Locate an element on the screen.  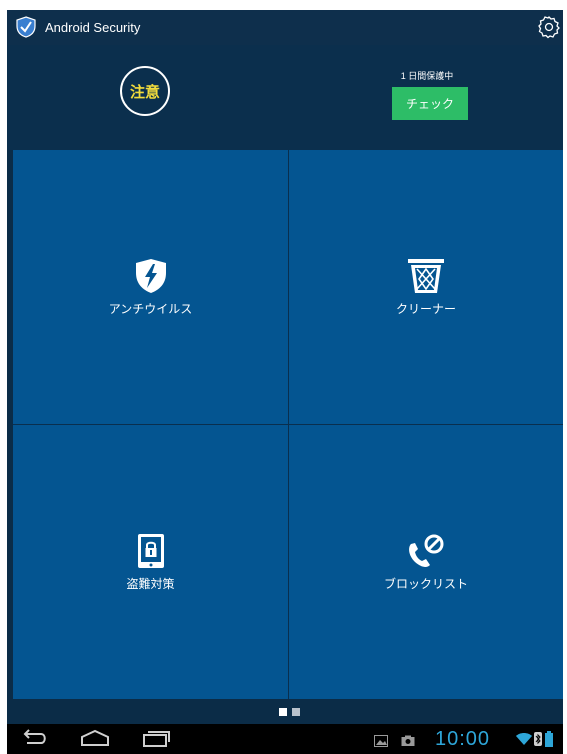
tile-anti-theft-label: 盗難対策 is located at coordinates (150, 583).